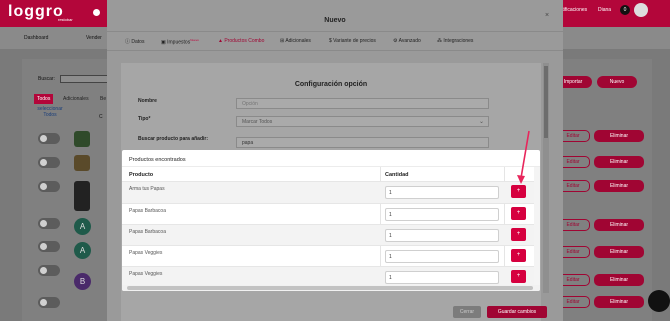 The height and width of the screenshot is (321, 670). What do you see at coordinates (547, 15) in the screenshot?
I see `close-icon: ×` at bounding box center [547, 15].